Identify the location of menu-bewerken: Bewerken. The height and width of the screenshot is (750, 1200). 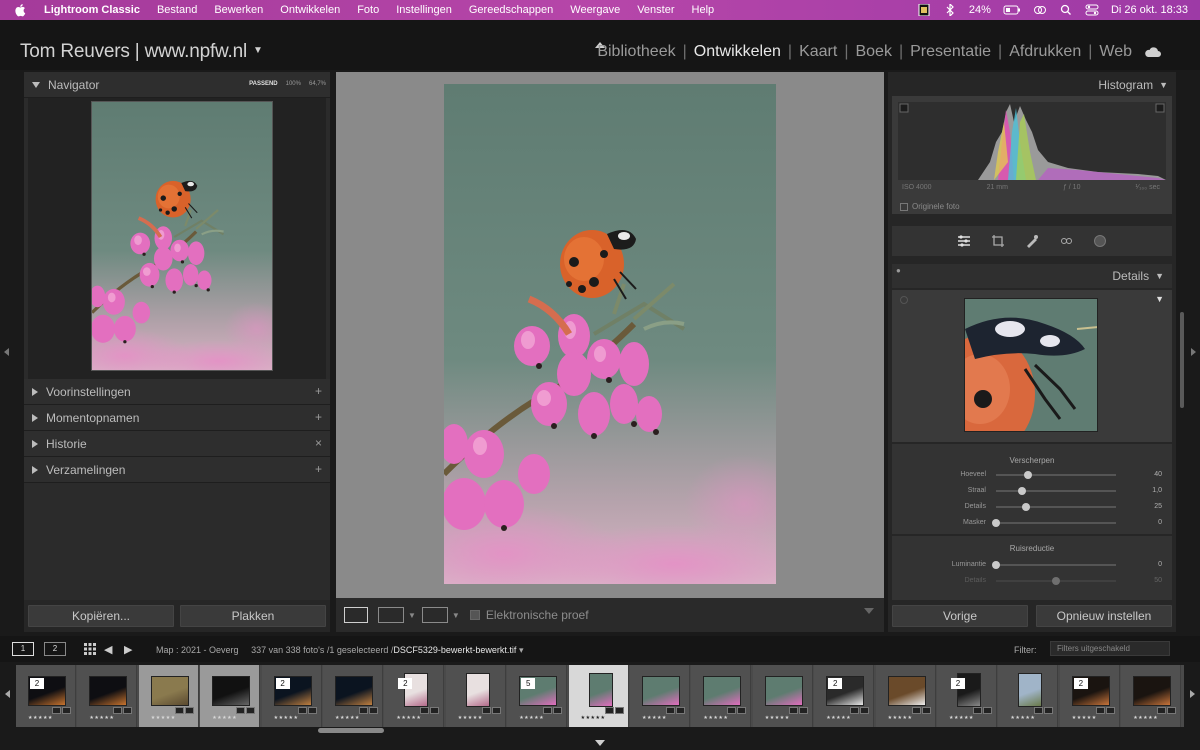
(238, 10).